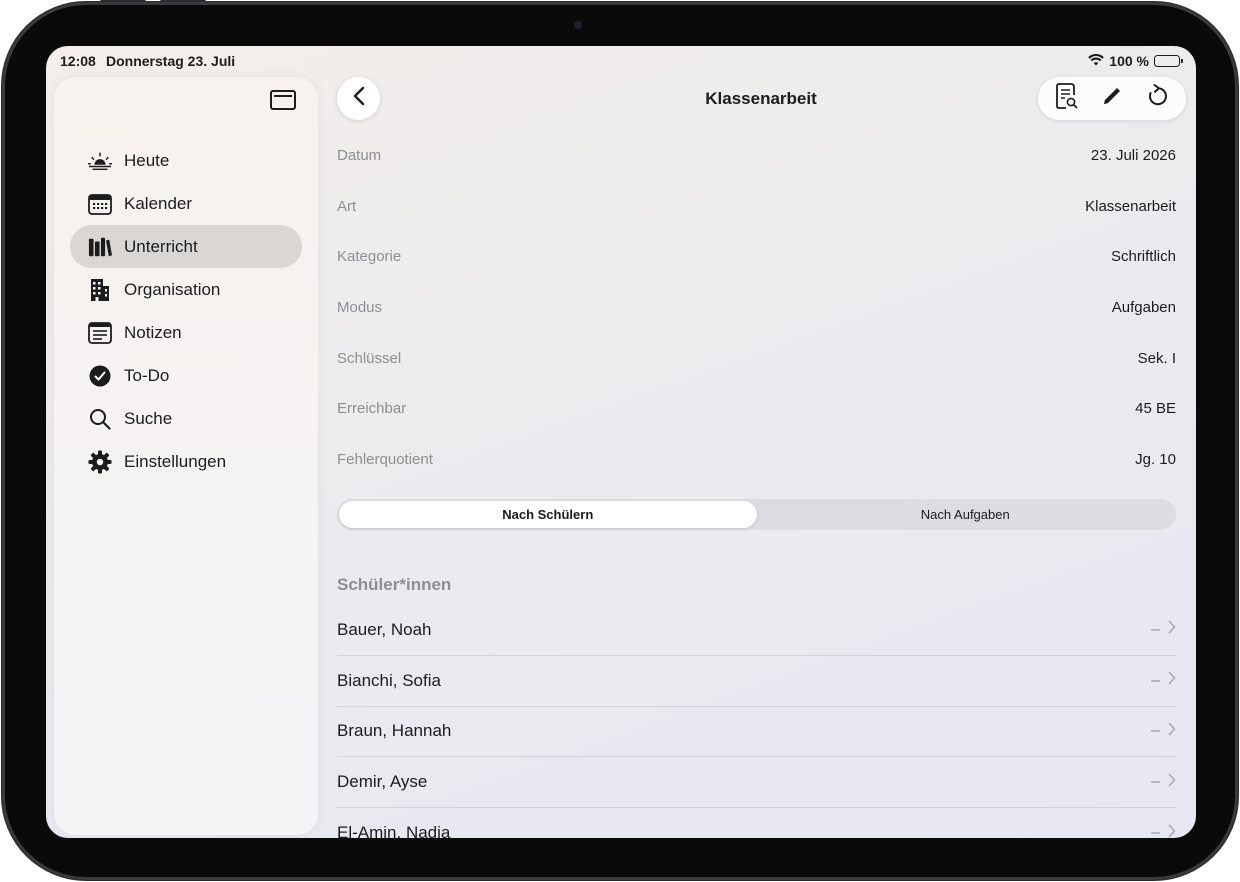  What do you see at coordinates (756, 681) in the screenshot?
I see `student-row: Bianchi, Sofia –` at bounding box center [756, 681].